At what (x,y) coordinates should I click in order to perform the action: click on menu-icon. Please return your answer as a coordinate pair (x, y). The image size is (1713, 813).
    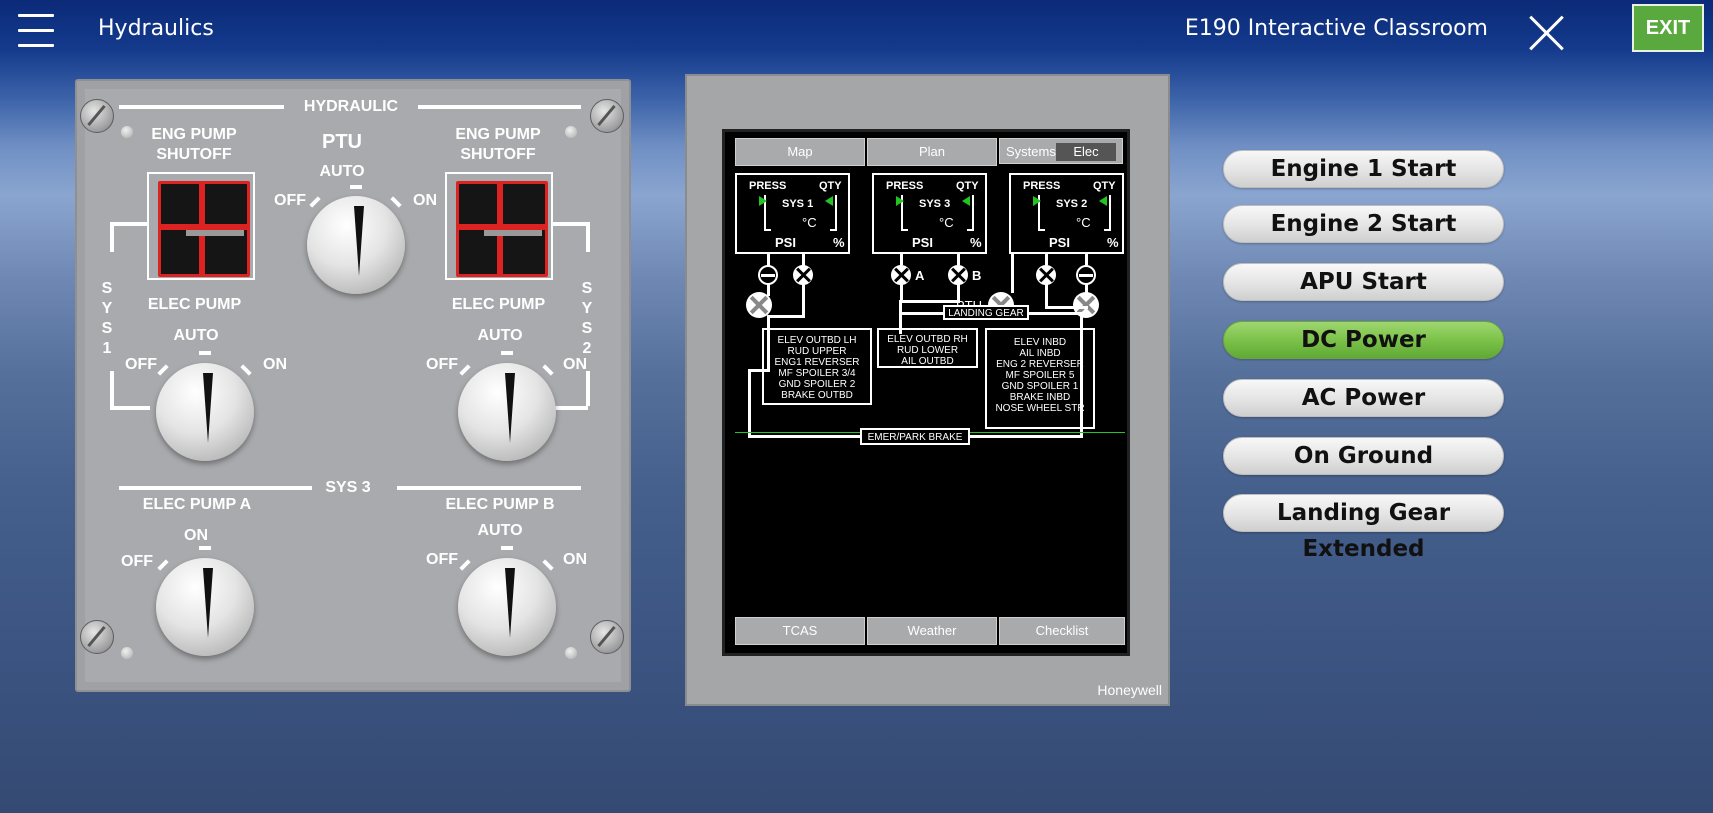
    Looking at the image, I should click on (36, 32).